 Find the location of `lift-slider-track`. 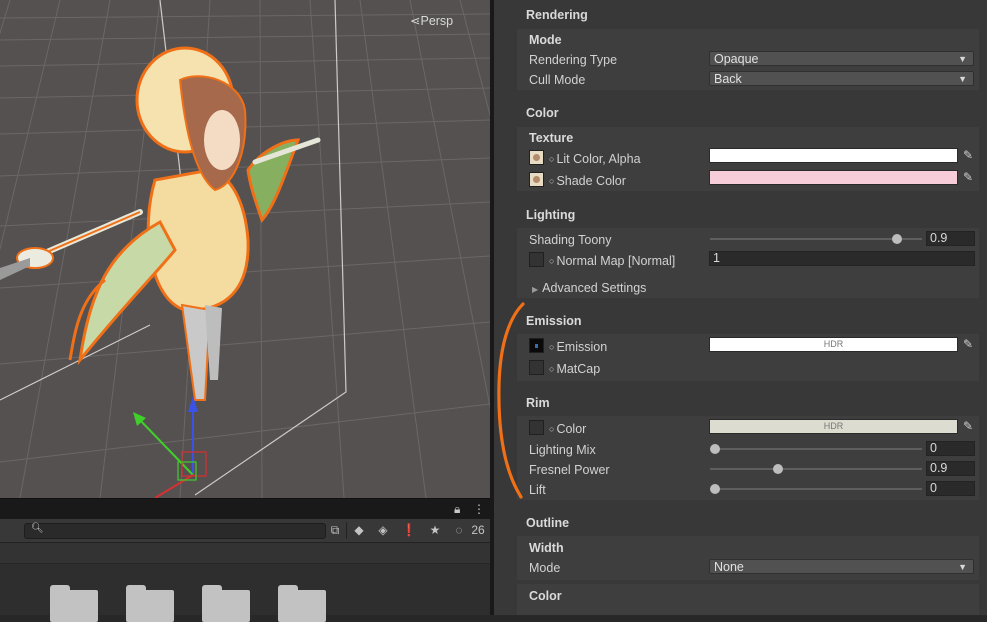

lift-slider-track is located at coordinates (816, 489).